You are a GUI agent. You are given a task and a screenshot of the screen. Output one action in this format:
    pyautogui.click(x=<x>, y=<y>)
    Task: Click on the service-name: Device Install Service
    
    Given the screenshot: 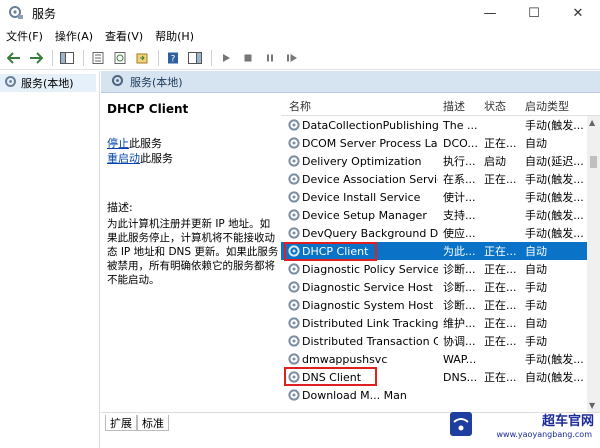 What is the action you would take?
    pyautogui.click(x=361, y=197)
    